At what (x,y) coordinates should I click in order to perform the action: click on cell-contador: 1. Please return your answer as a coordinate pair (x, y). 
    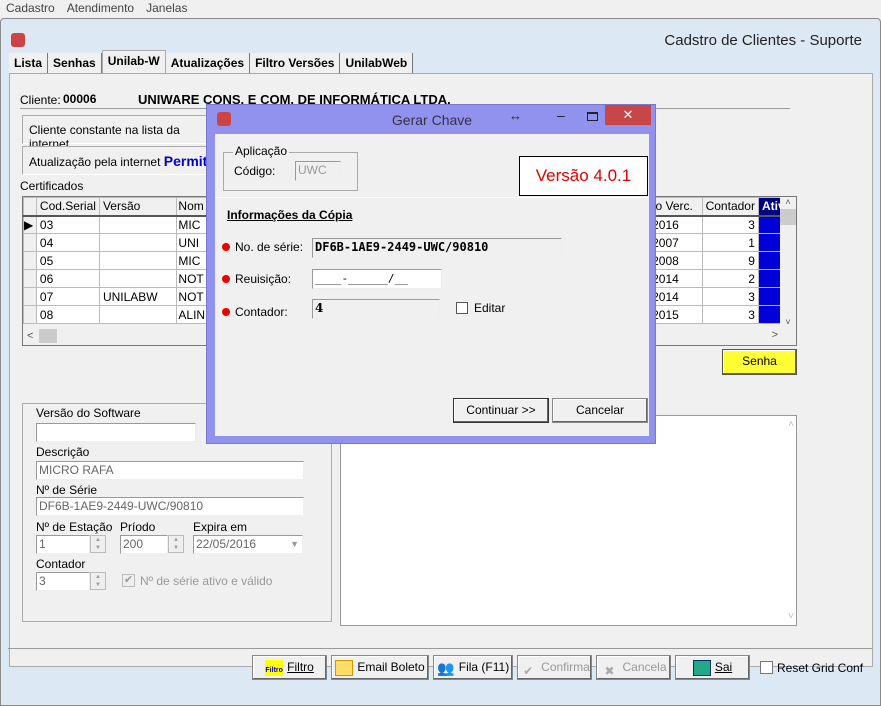
    Looking at the image, I should click on (730, 242).